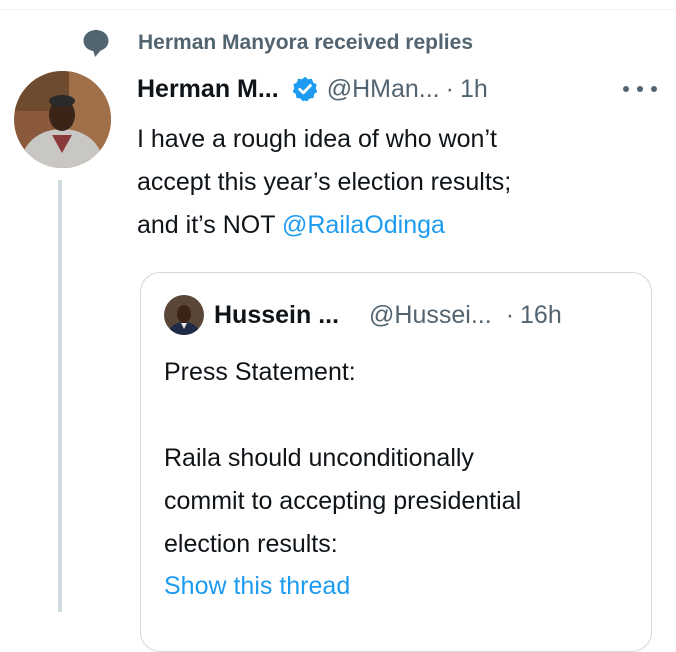 The width and height of the screenshot is (676, 652). Describe the element at coordinates (96, 43) in the screenshot. I see `speech-bubble-icon` at that location.